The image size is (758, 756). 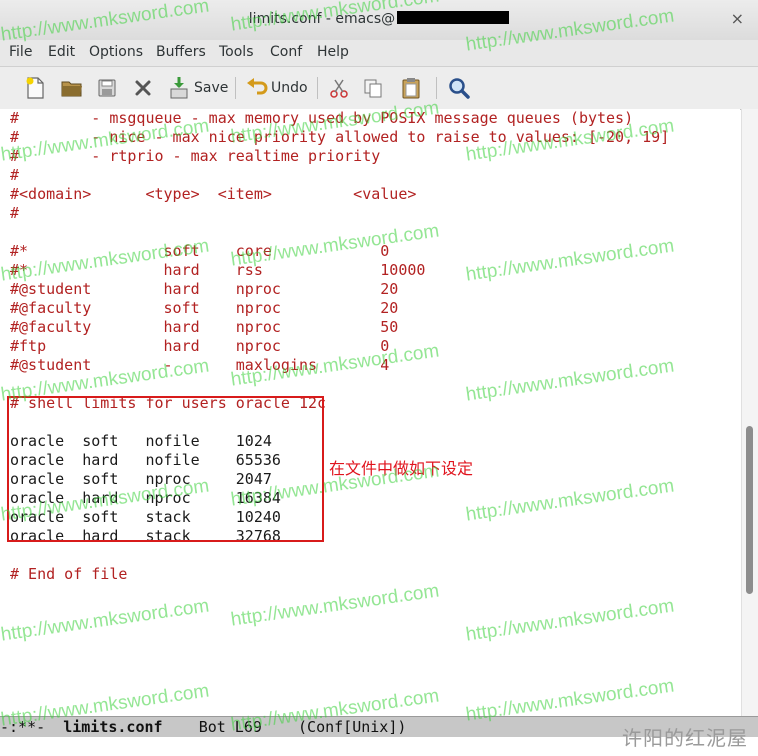 I want to click on scrollbar-thumb, so click(x=749, y=510).